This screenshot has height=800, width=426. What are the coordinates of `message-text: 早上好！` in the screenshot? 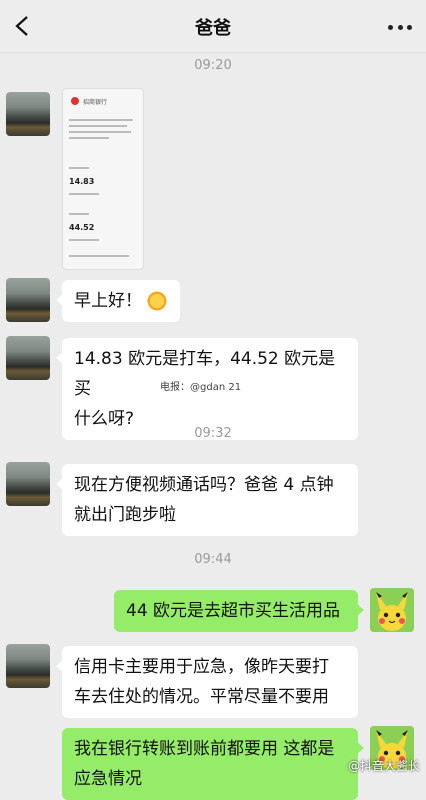 It's located at (108, 301).